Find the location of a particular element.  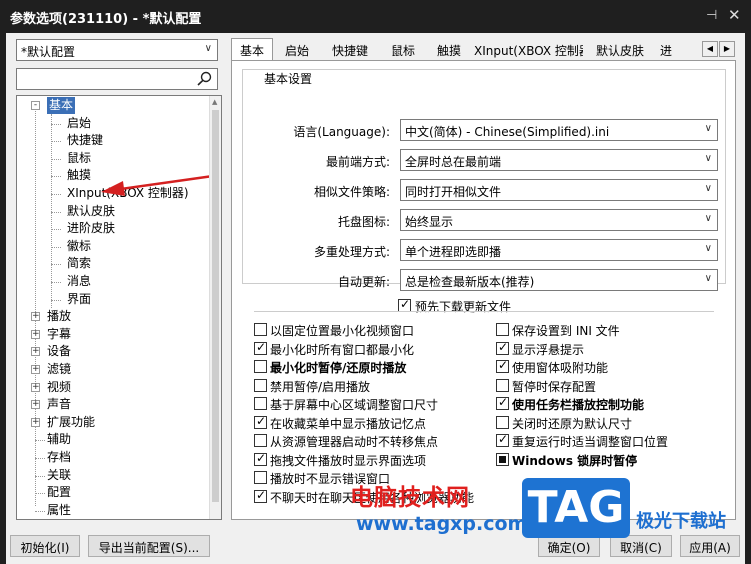

tab-item: 鼠标 is located at coordinates (403, 49).